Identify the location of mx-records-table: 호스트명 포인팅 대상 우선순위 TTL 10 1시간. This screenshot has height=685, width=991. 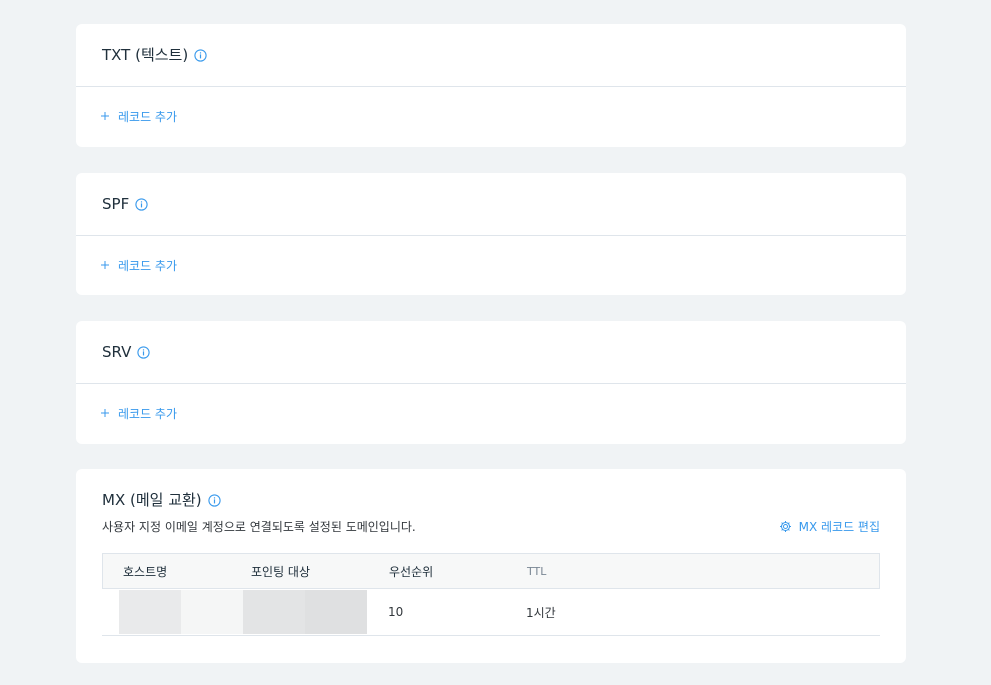
(491, 594).